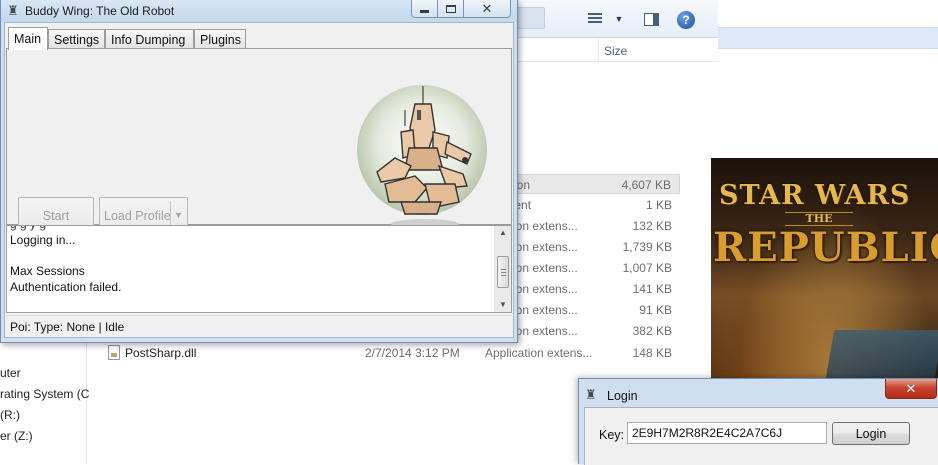 The height and width of the screenshot is (465, 938). I want to click on maximize-button, so click(450, 9).